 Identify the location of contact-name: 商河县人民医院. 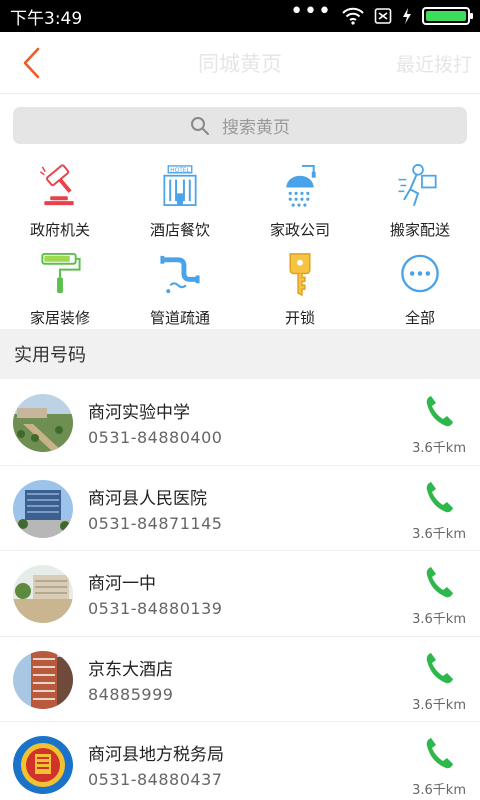
(147, 498).